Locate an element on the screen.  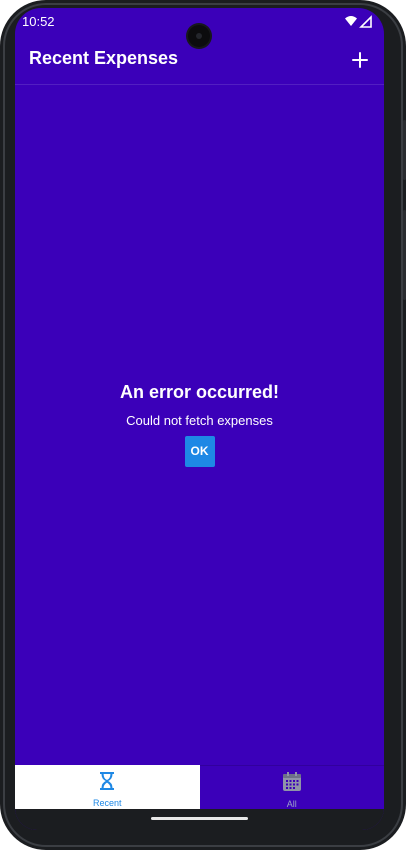
status-icons is located at coordinates (358, 21).